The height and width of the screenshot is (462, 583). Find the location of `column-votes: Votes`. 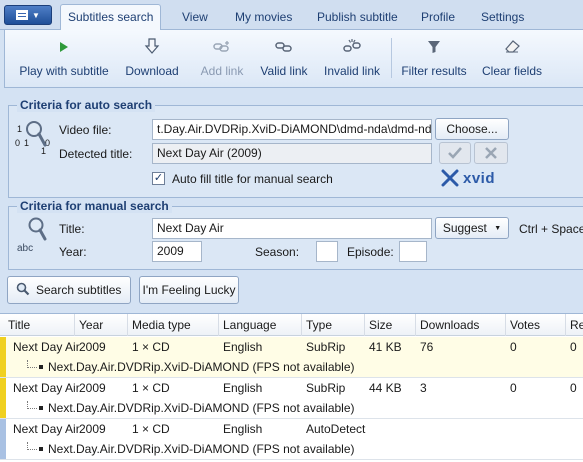

column-votes: Votes is located at coordinates (536, 325).